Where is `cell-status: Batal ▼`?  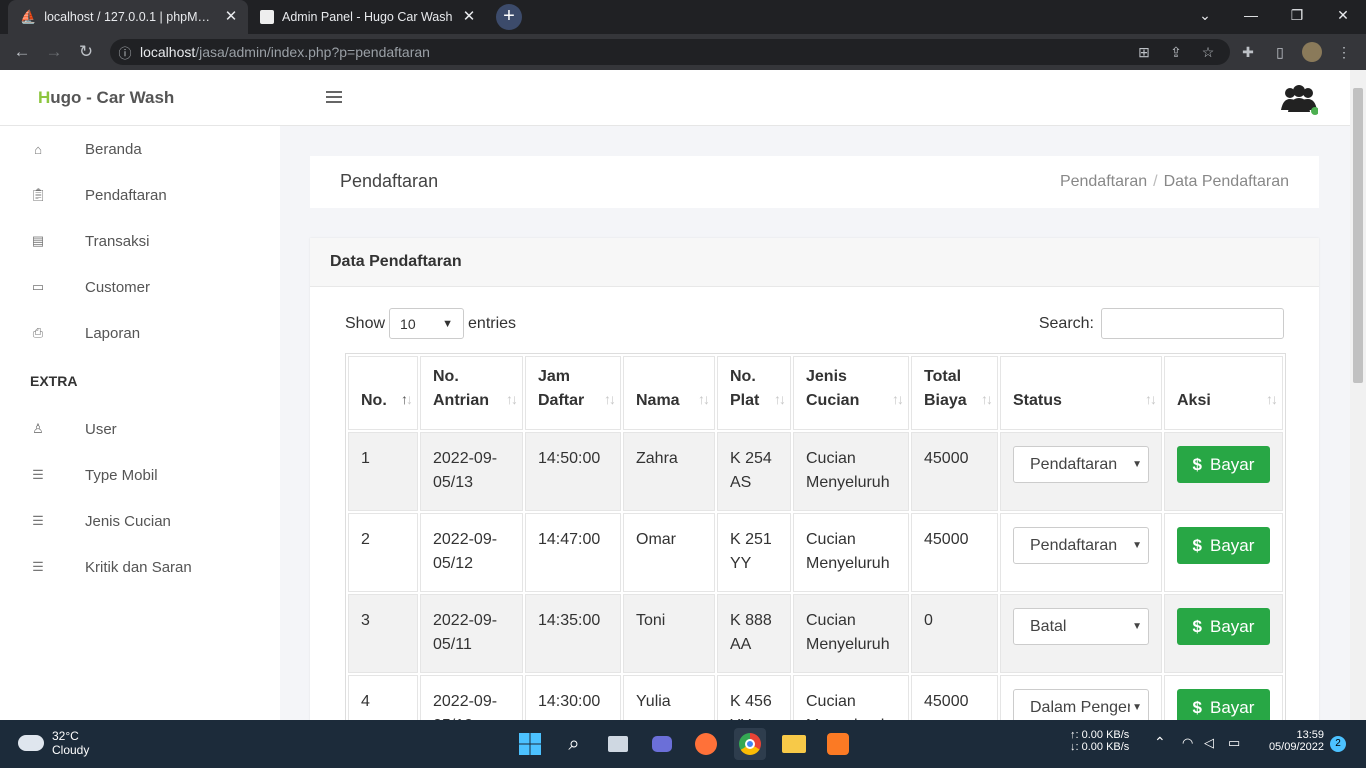 cell-status: Batal ▼ is located at coordinates (1081, 633).